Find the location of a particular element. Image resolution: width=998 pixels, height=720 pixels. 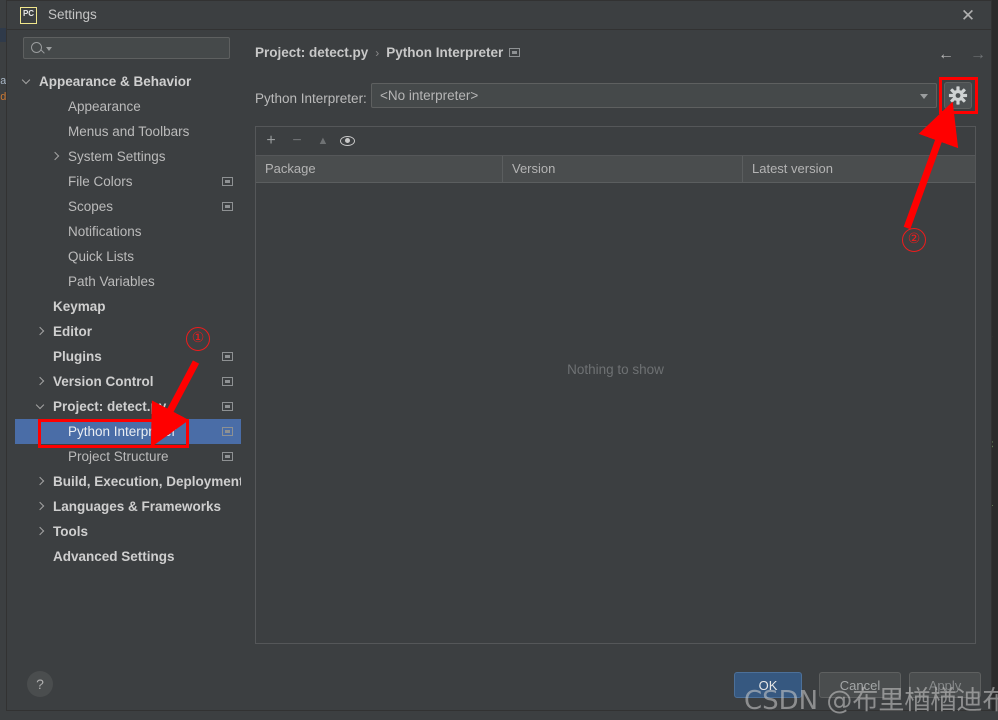

breadcrumb-leaf: Python Interpreter is located at coordinates (445, 52).